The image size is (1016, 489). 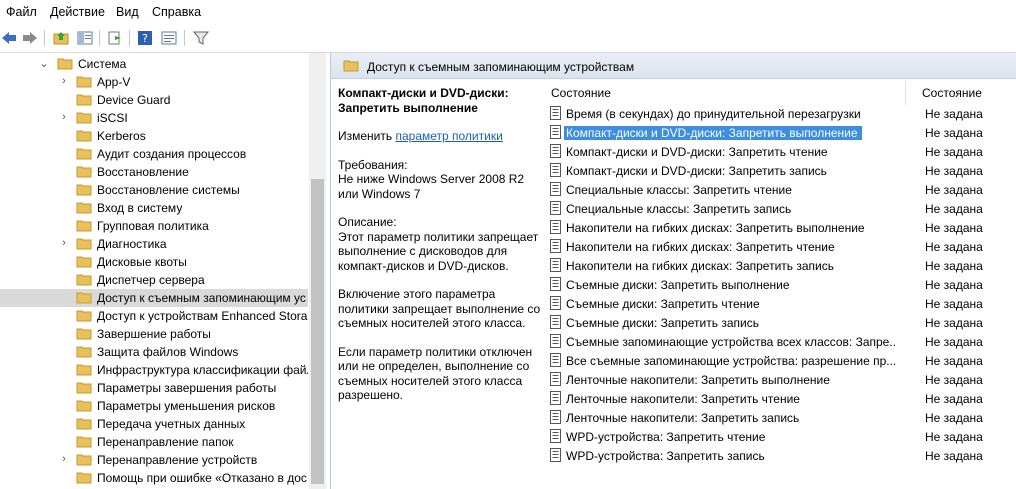 What do you see at coordinates (154, 64) in the screenshot?
I see `tree-item-system: ⌄ Система` at bounding box center [154, 64].